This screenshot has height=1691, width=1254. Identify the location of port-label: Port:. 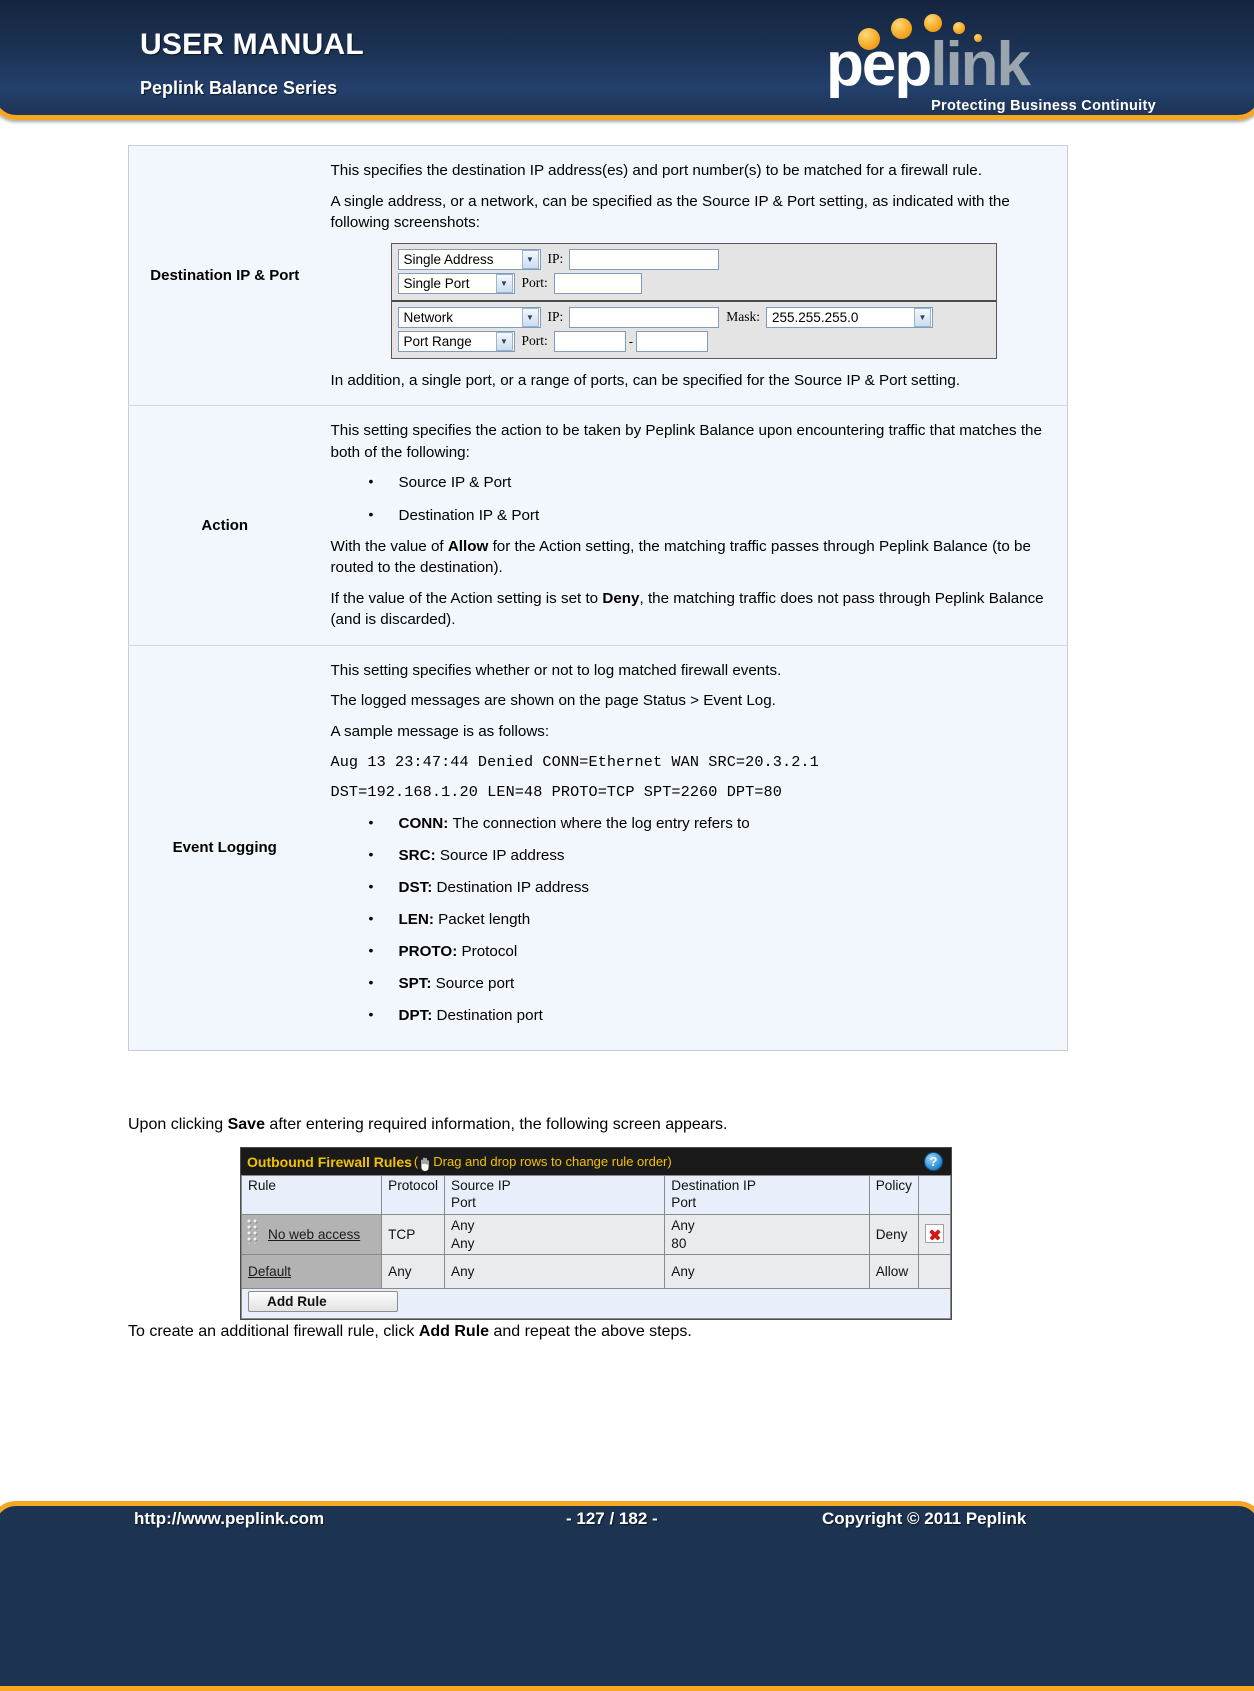
(534, 283).